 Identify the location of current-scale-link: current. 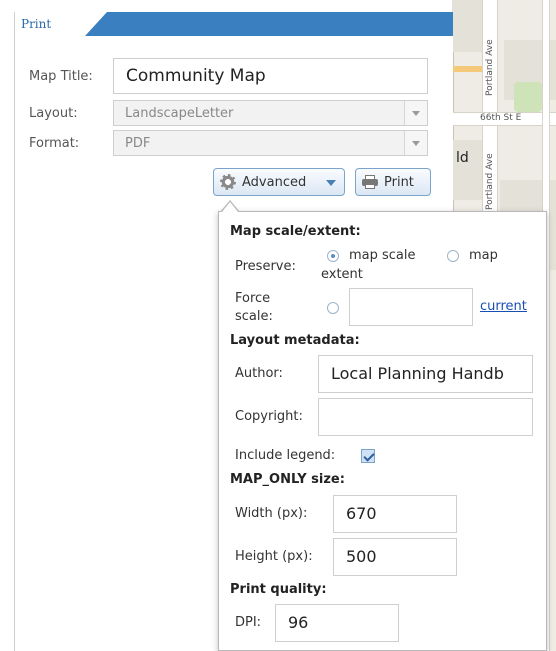
(503, 306).